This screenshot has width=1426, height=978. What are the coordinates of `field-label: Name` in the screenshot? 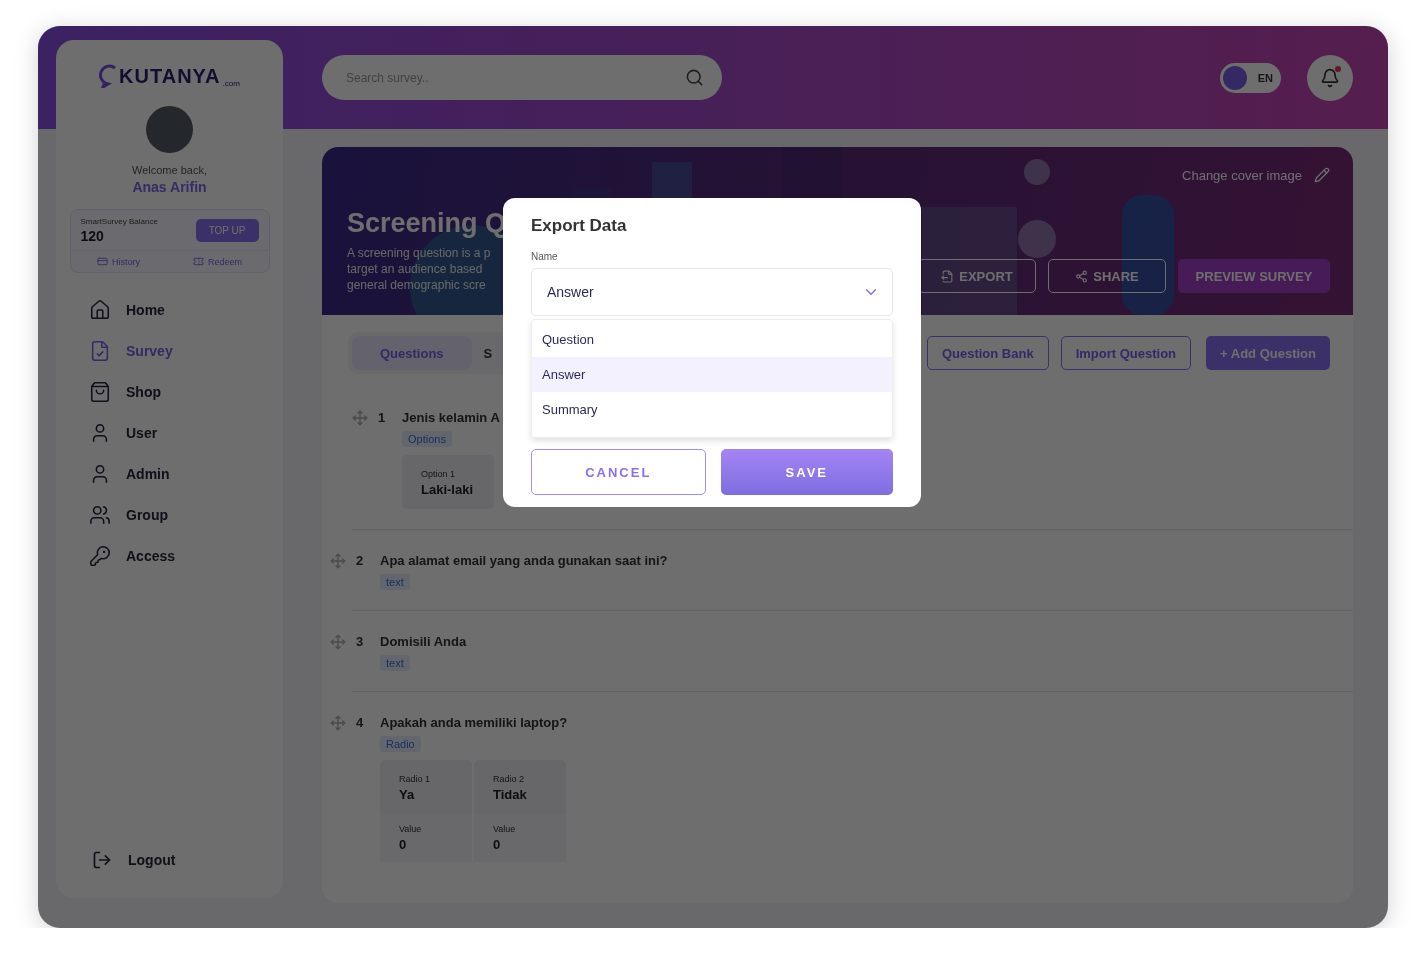 It's located at (545, 256).